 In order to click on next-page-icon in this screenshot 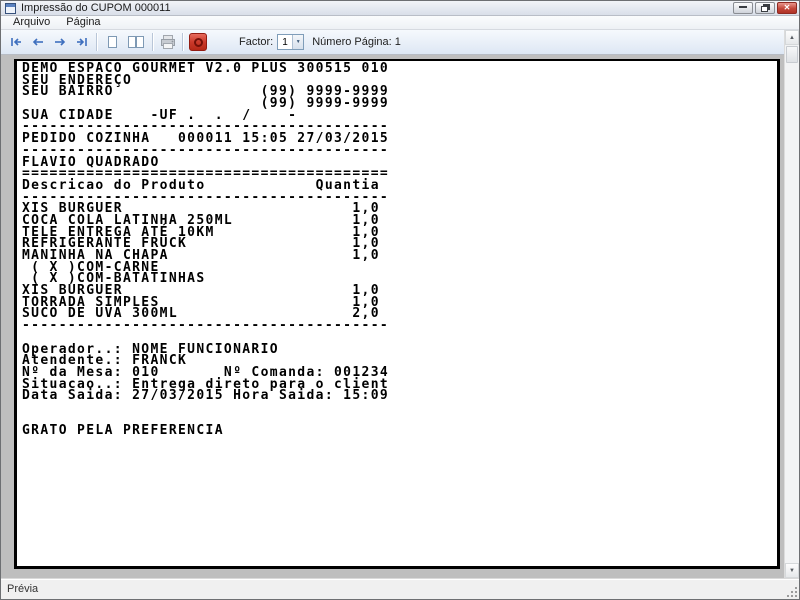, I will do `click(60, 42)`.